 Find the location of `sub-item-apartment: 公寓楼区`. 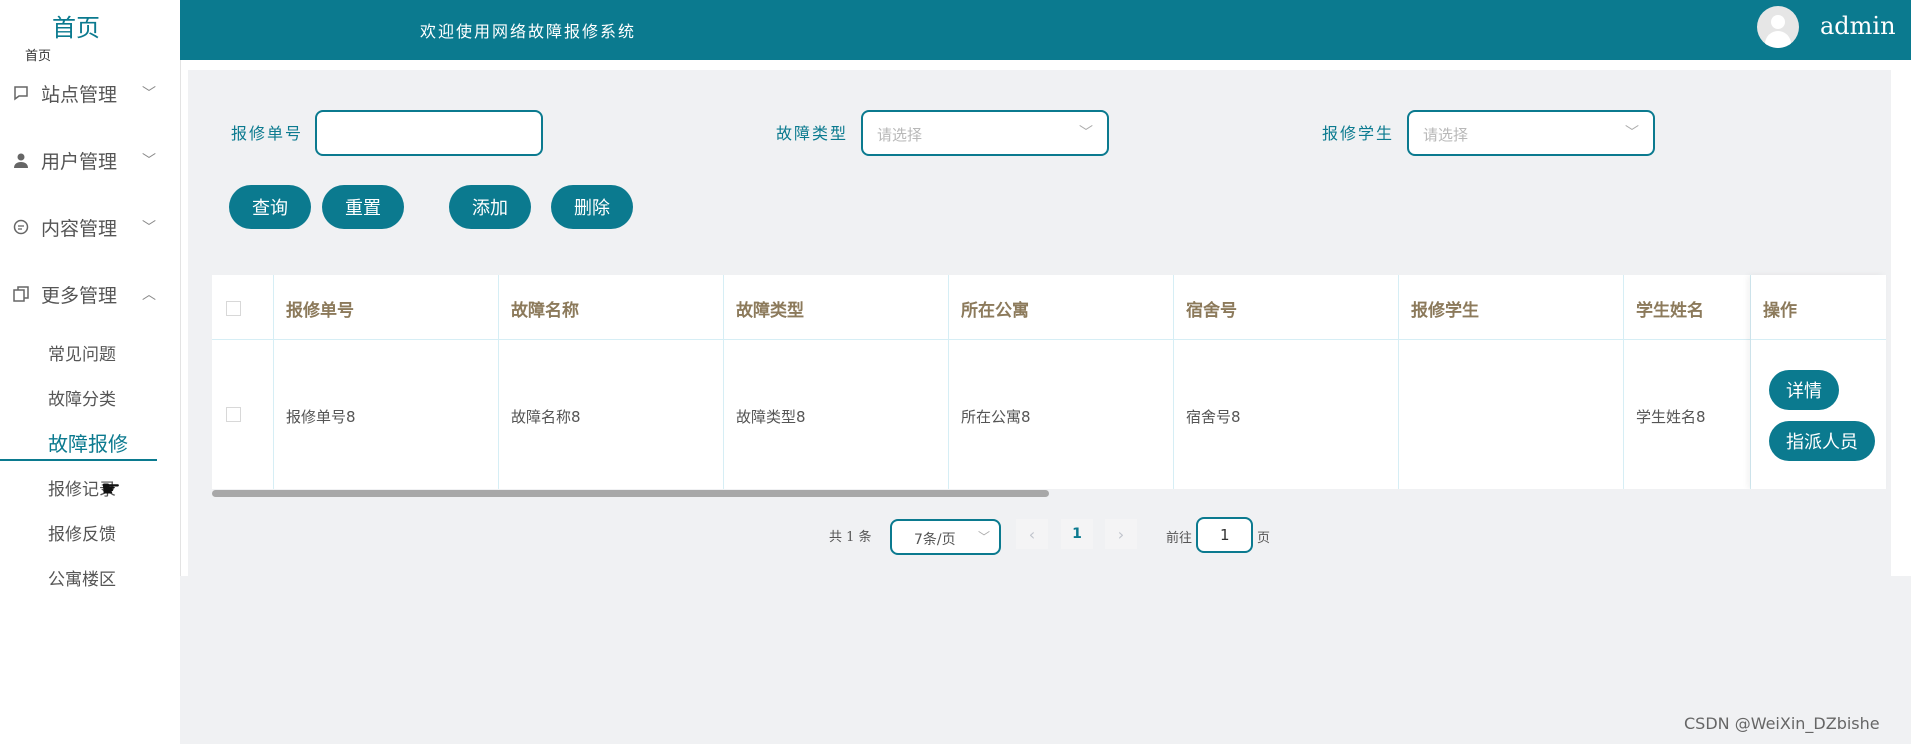

sub-item-apartment: 公寓楼区 is located at coordinates (82, 577).